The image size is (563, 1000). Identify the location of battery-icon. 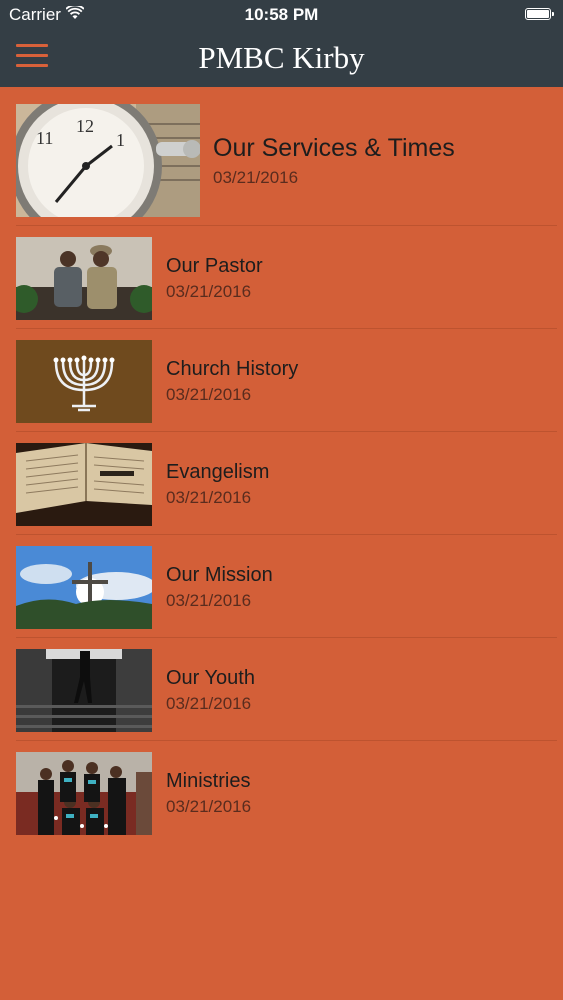
(539, 14).